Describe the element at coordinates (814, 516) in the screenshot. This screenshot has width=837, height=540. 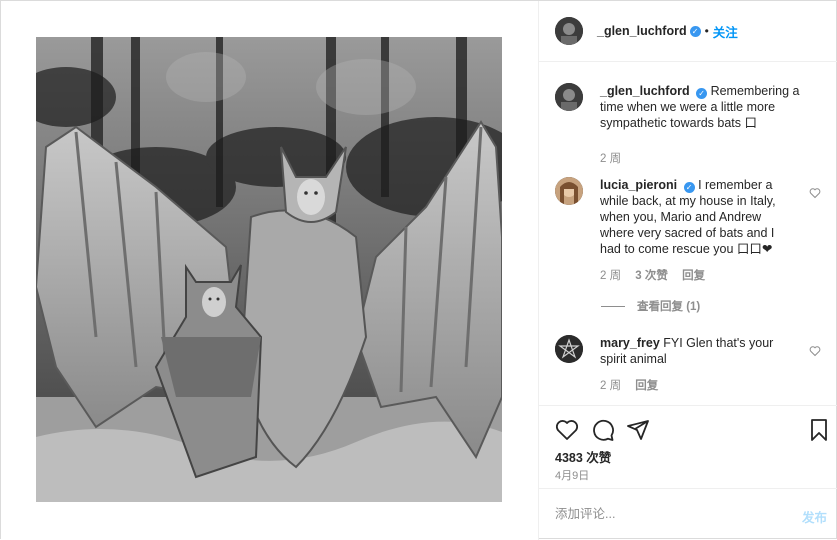
I see `post-comment-button: 发布` at that location.